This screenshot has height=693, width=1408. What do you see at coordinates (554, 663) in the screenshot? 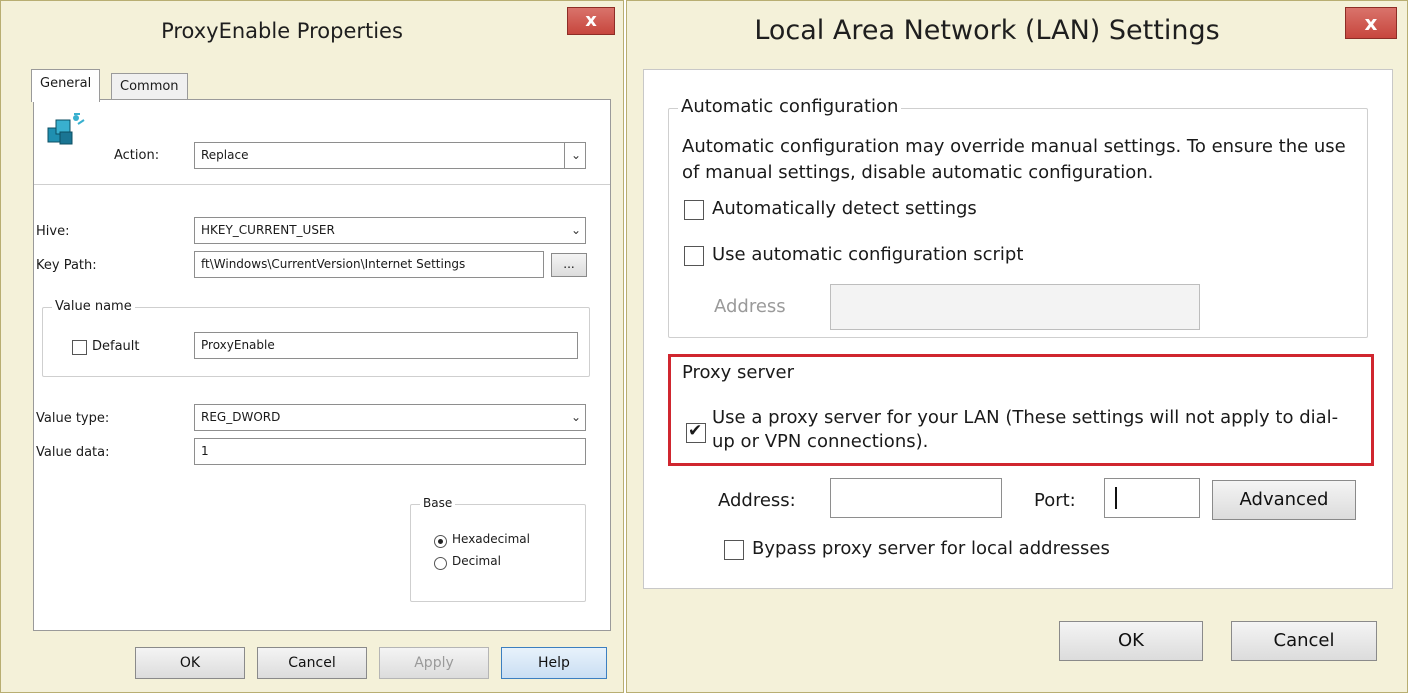
I see `help-button: Help` at bounding box center [554, 663].